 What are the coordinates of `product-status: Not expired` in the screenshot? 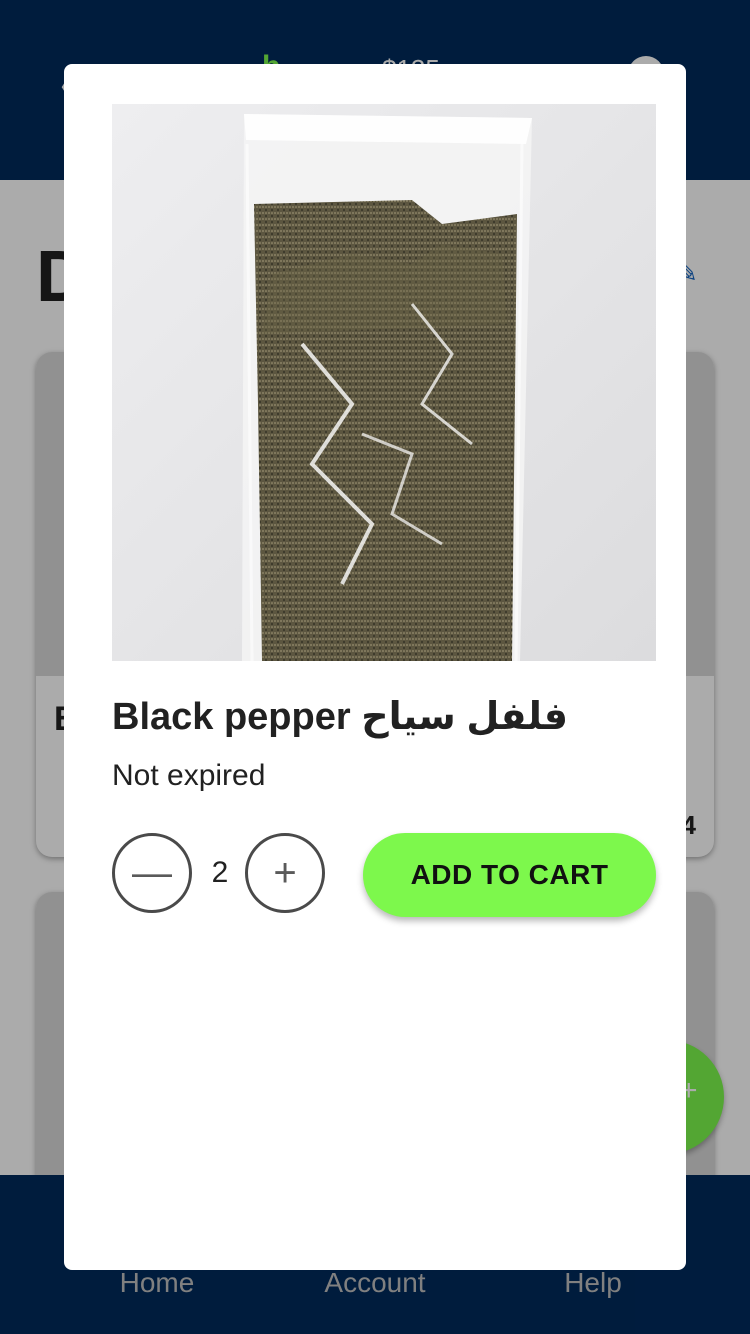 It's located at (189, 775).